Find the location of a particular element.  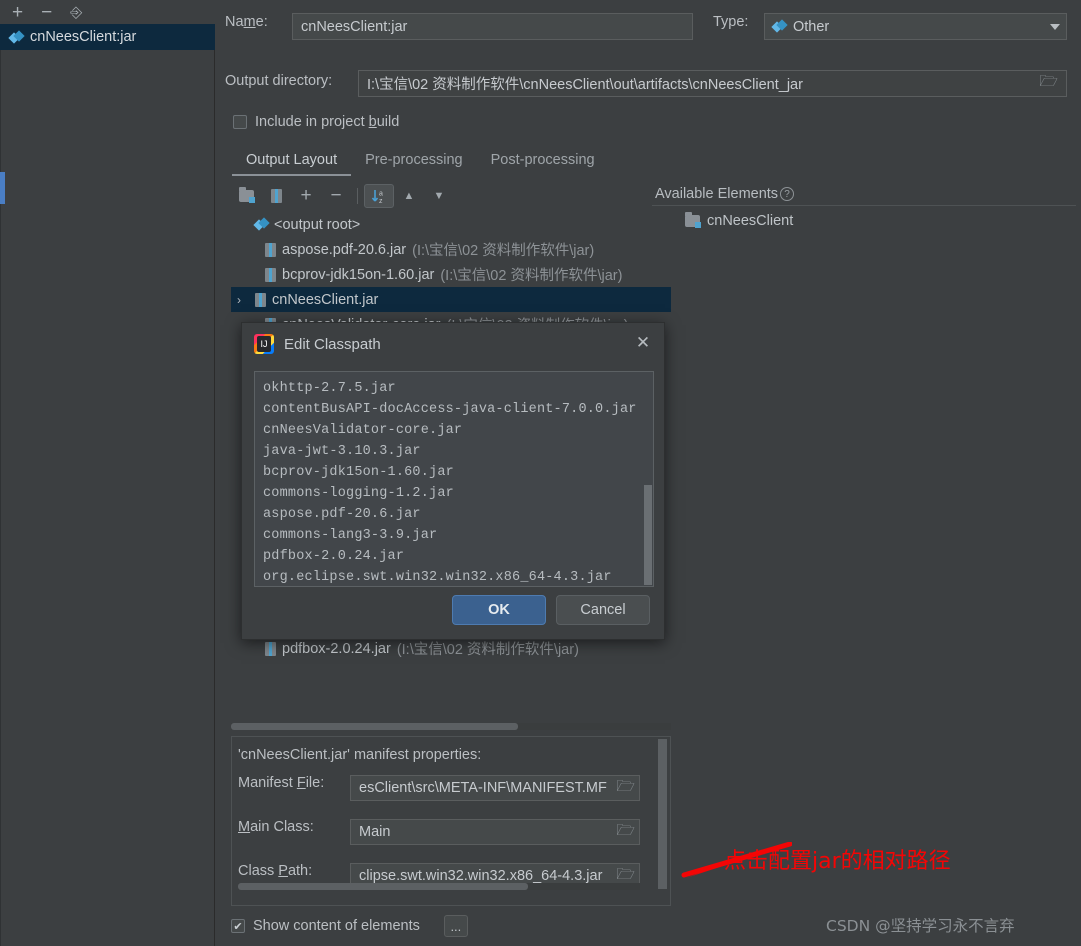

move-up-button: ▲ is located at coordinates (409, 196).